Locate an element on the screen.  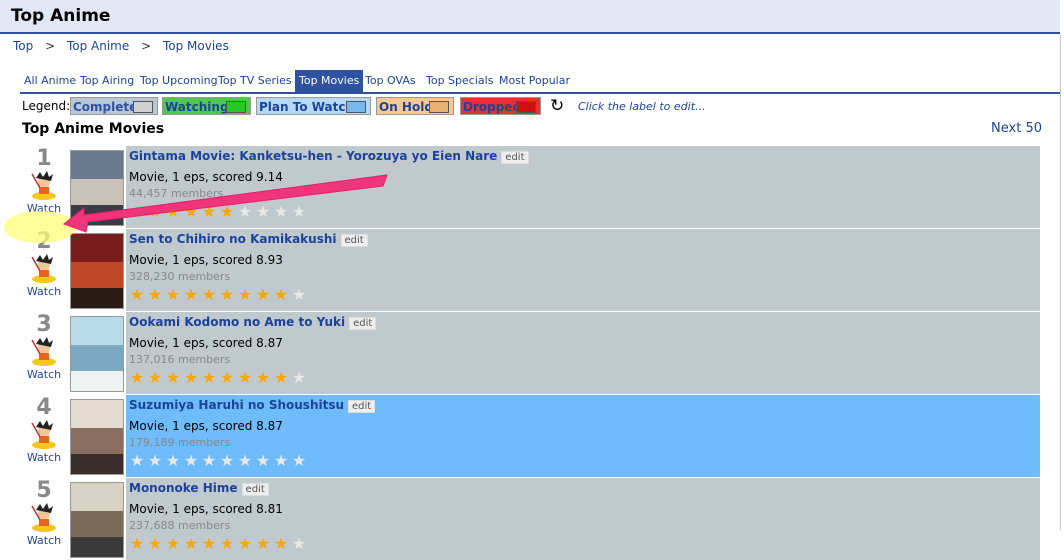
star-rating: ★★★★★★★★★★ is located at coordinates (219, 544).